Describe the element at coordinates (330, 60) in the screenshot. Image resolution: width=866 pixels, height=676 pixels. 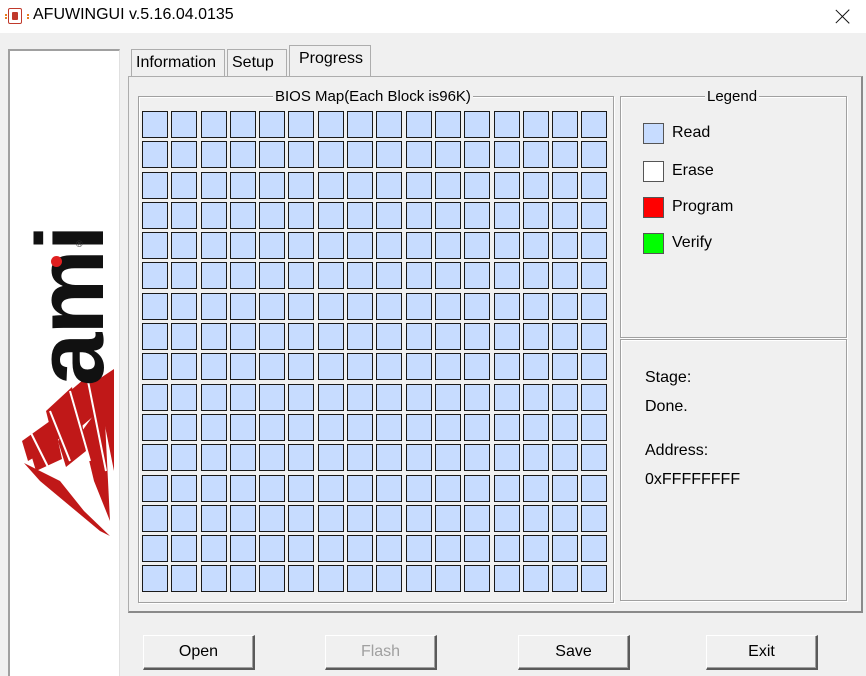
I see `tab-progress: Progress` at that location.